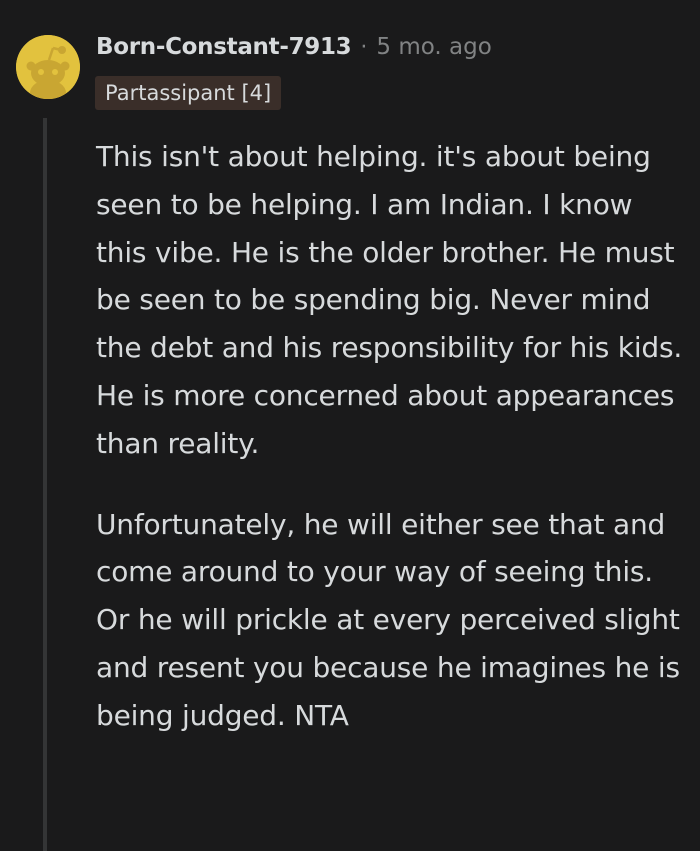  Describe the element at coordinates (188, 93) in the screenshot. I see `user-flair: Partassipant [4]` at that location.